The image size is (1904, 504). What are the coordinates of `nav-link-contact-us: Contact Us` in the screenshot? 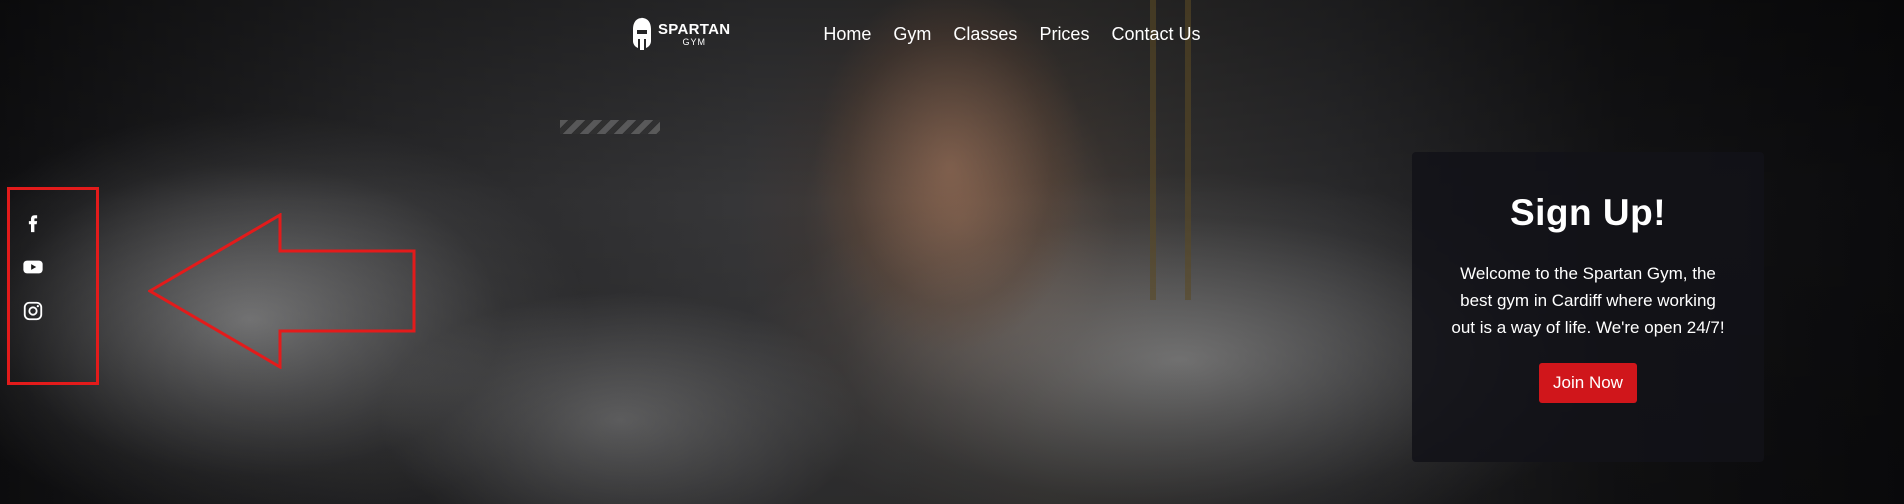 It's located at (1155, 34).